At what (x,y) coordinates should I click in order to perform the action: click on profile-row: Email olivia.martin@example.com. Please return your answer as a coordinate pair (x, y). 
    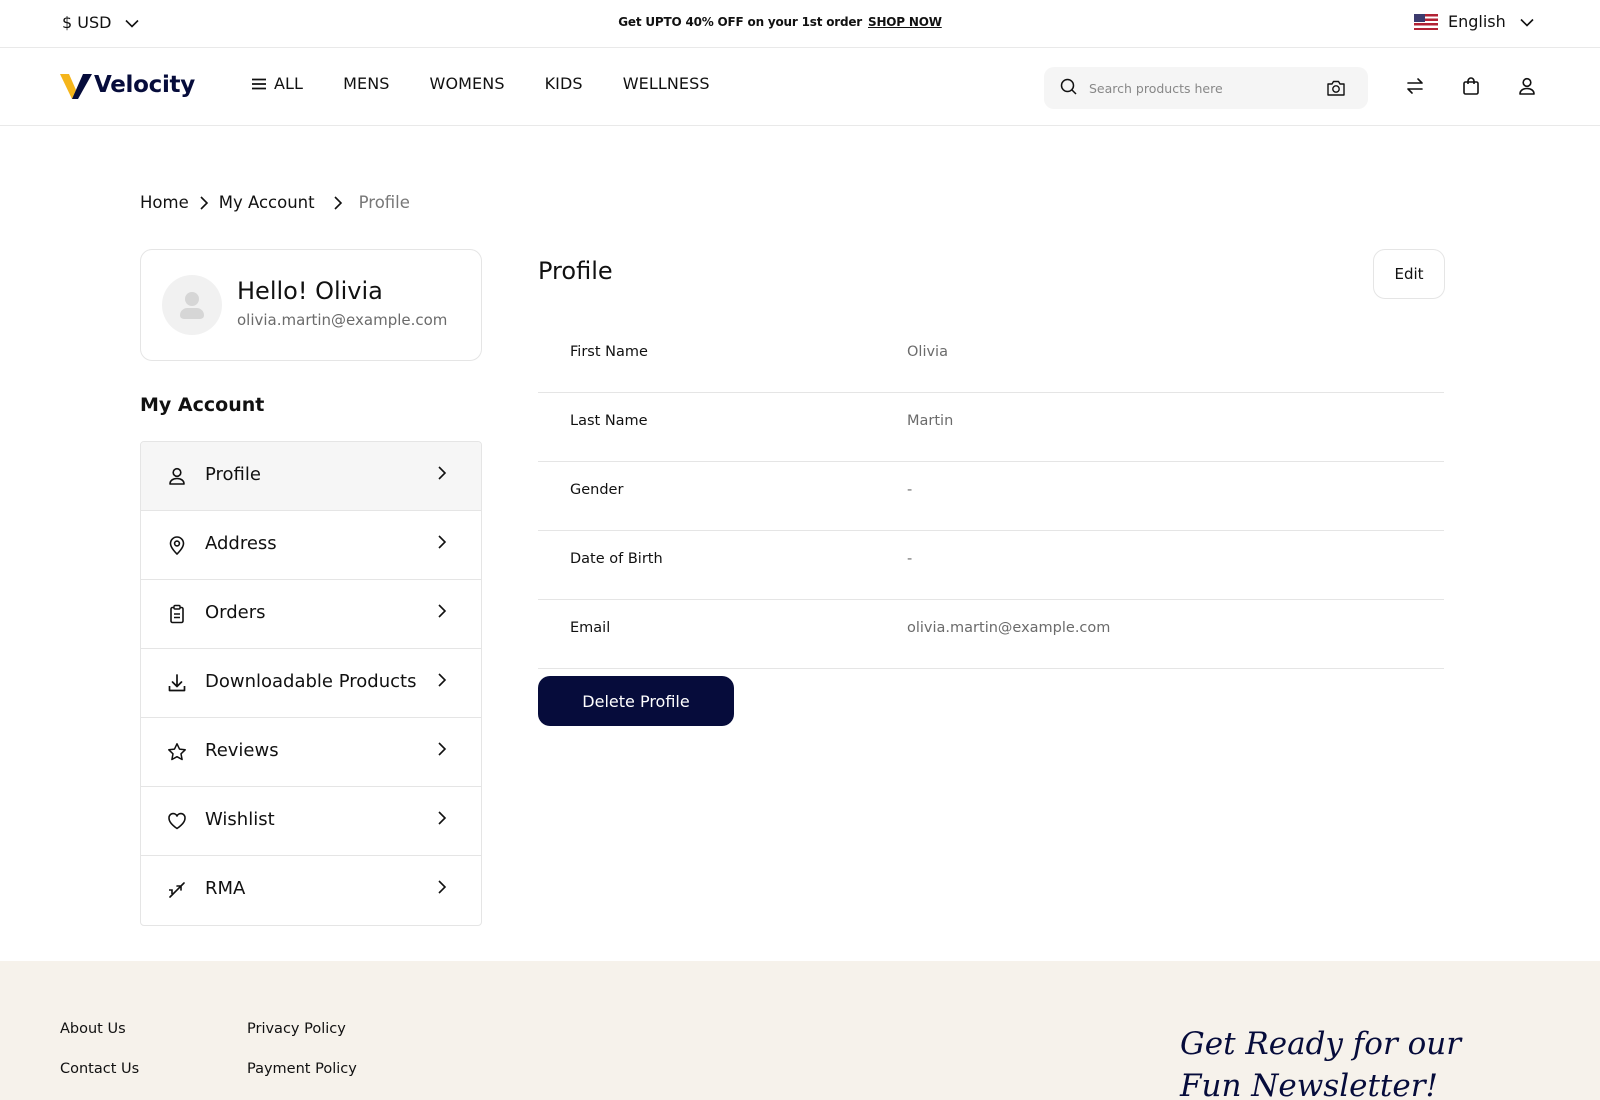
    Looking at the image, I should click on (991, 634).